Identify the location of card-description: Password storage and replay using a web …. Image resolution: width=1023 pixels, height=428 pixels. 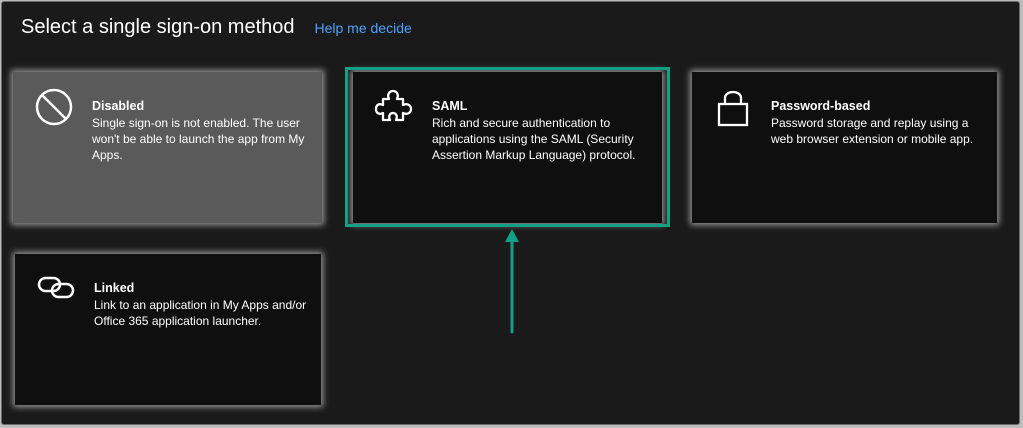
(872, 131).